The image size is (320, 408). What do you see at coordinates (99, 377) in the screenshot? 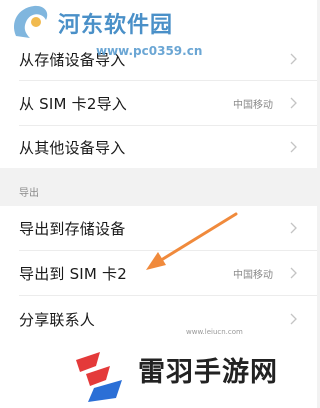
I see `game-logo-icon` at bounding box center [99, 377].